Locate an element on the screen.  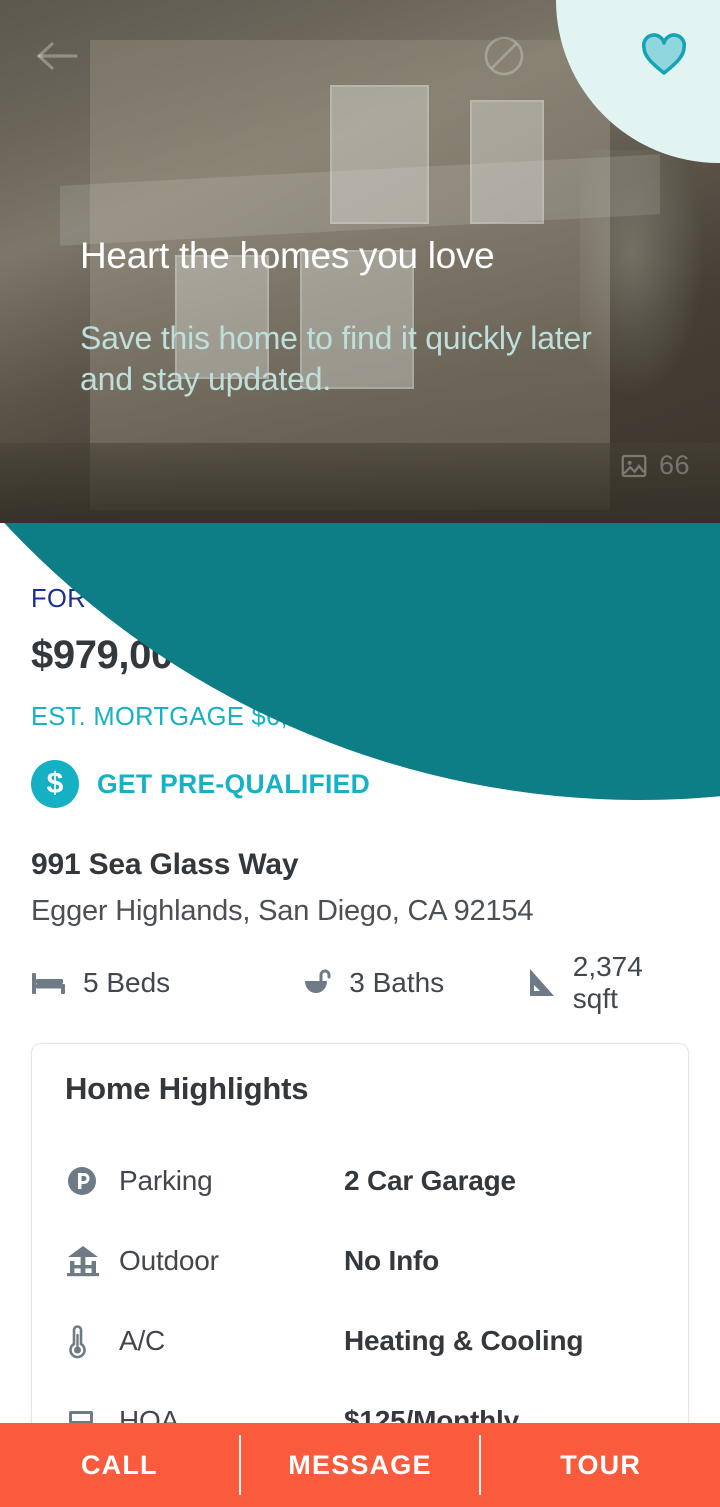
highlight-row-parking: Parking 2 Car Garage is located at coordinates (360, 1181).